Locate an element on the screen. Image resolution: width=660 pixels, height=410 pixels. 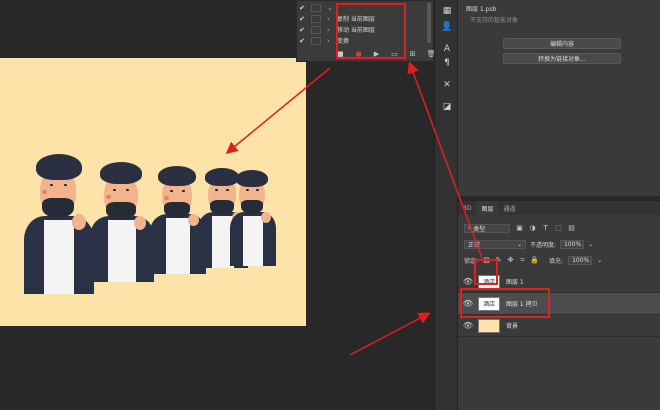
blend-mode-value: 正常 is located at coordinates (474, 245).